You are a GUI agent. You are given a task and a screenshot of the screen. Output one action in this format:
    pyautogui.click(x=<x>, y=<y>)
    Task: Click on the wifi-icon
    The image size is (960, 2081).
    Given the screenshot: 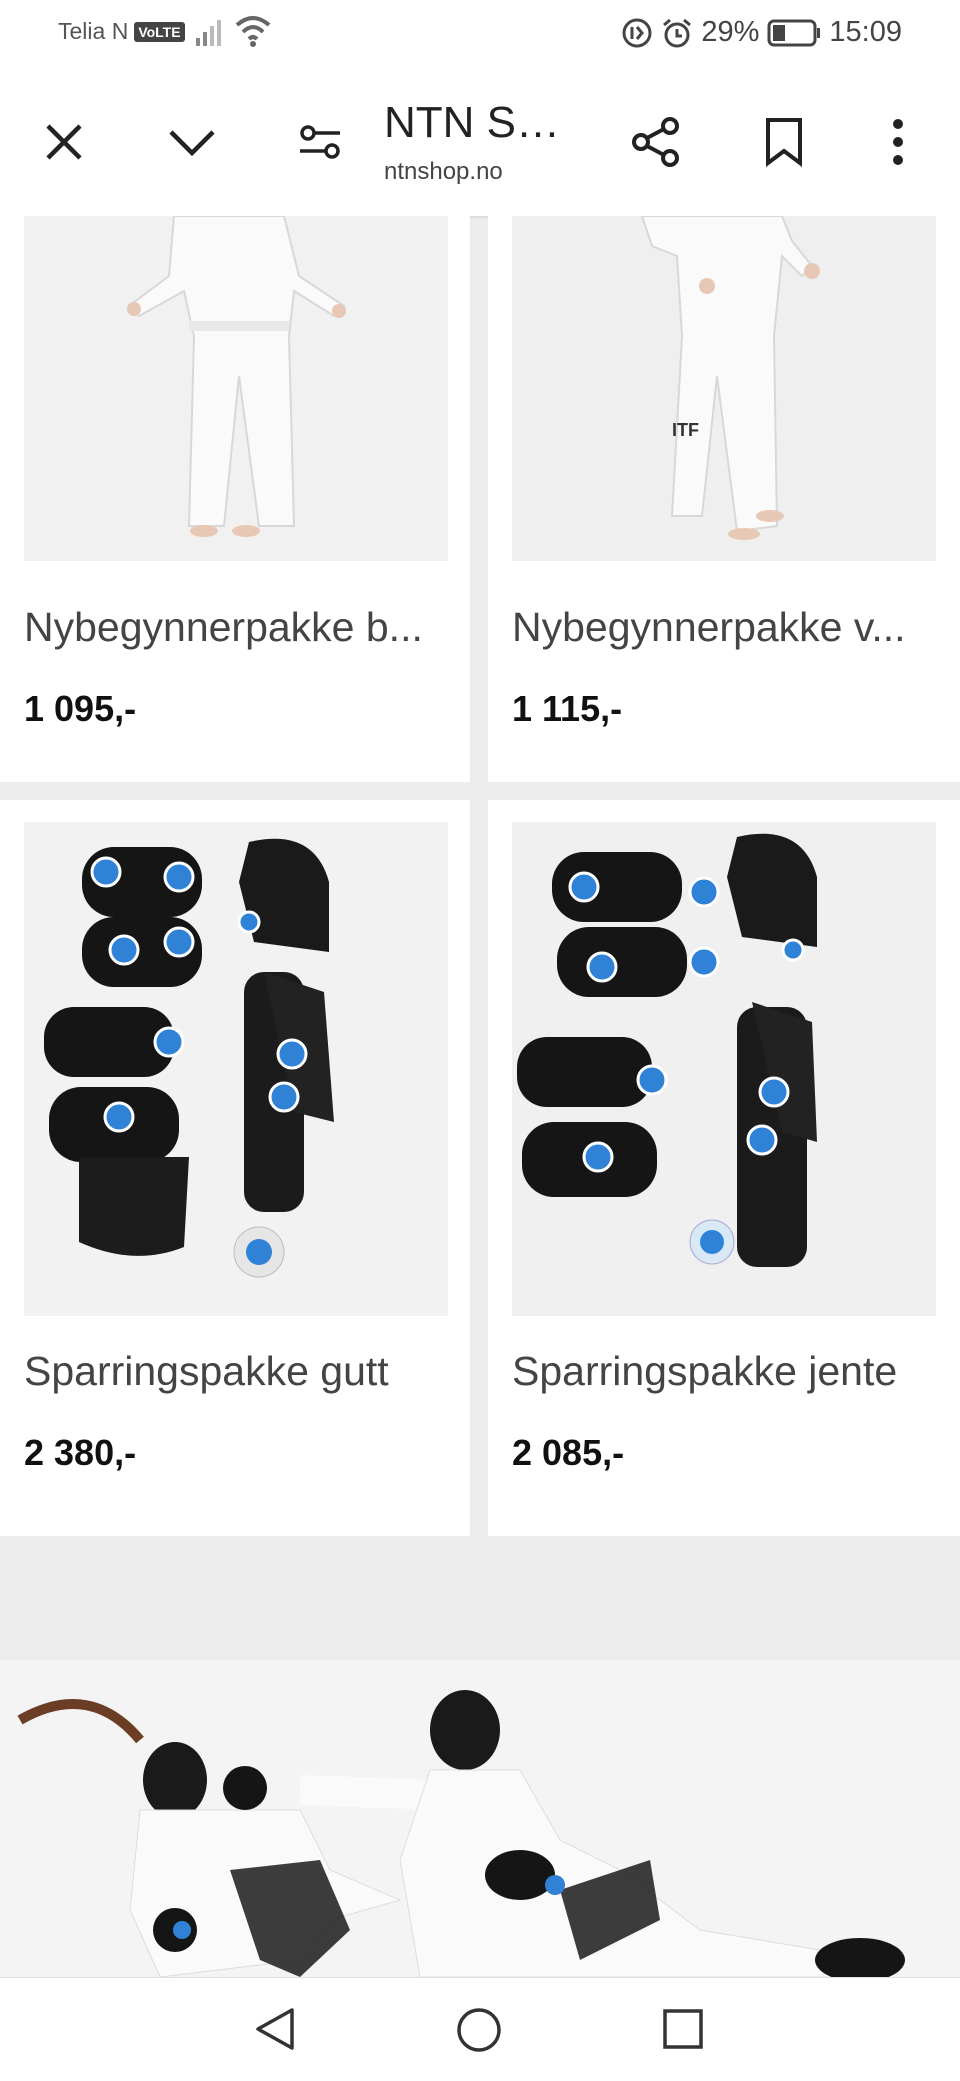 What is the action you would take?
    pyautogui.click(x=253, y=31)
    